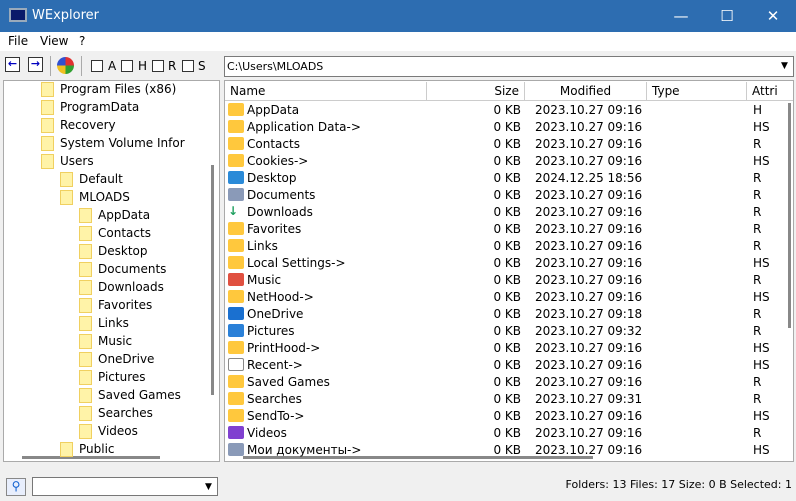 This screenshot has width=796, height=501. Describe the element at coordinates (115, 307) in the screenshot. I see `tree-node: Favorites` at that location.